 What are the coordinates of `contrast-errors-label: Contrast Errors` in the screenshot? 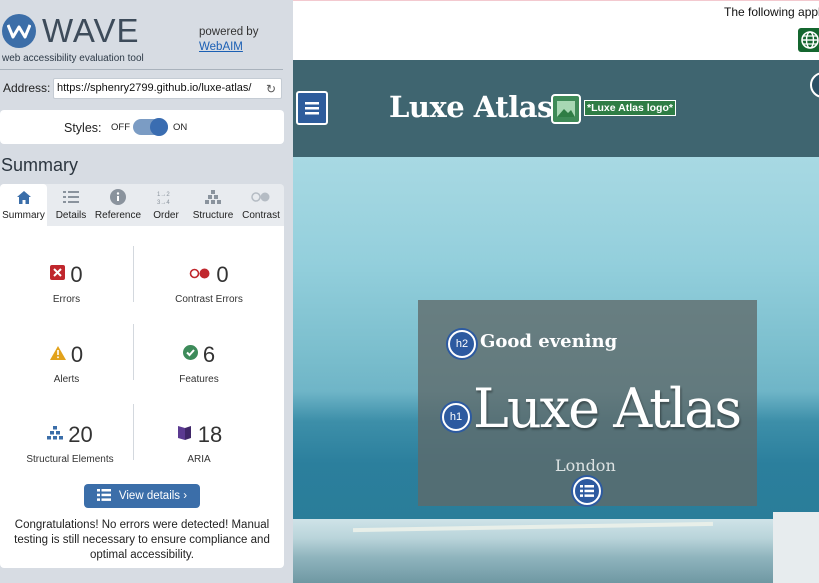 It's located at (209, 299).